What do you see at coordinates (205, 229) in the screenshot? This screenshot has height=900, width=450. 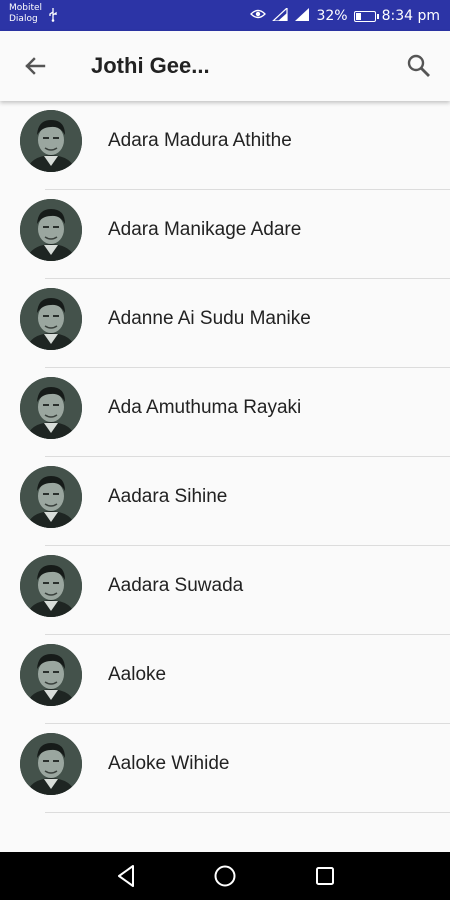 I see `song-title: Adara Manikage Adare` at bounding box center [205, 229].